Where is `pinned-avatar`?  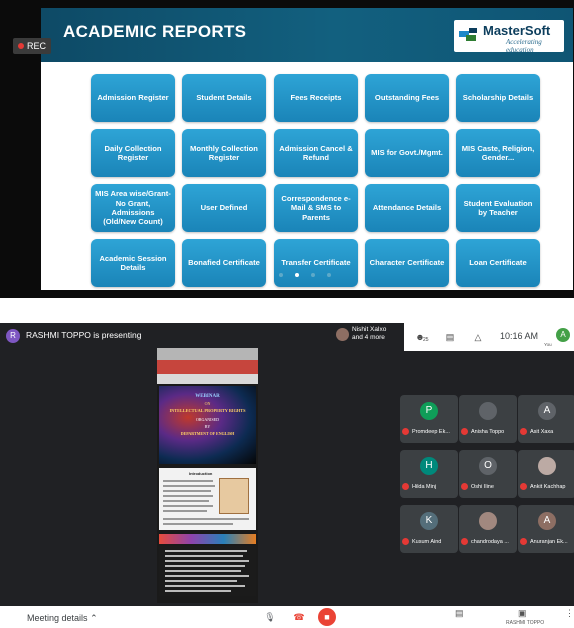 pinned-avatar is located at coordinates (342, 334).